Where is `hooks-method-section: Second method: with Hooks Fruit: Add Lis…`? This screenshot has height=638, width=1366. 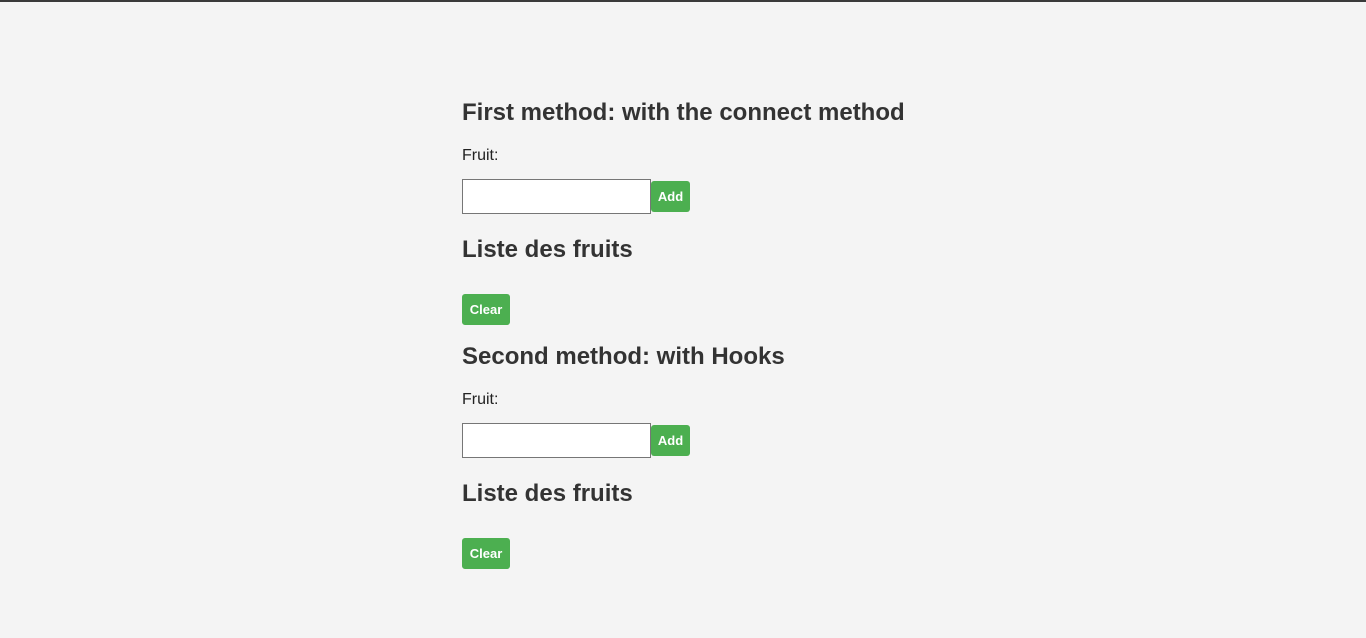
hooks-method-section: Second method: with Hooks Fruit: Add Lis… is located at coordinates (692, 455).